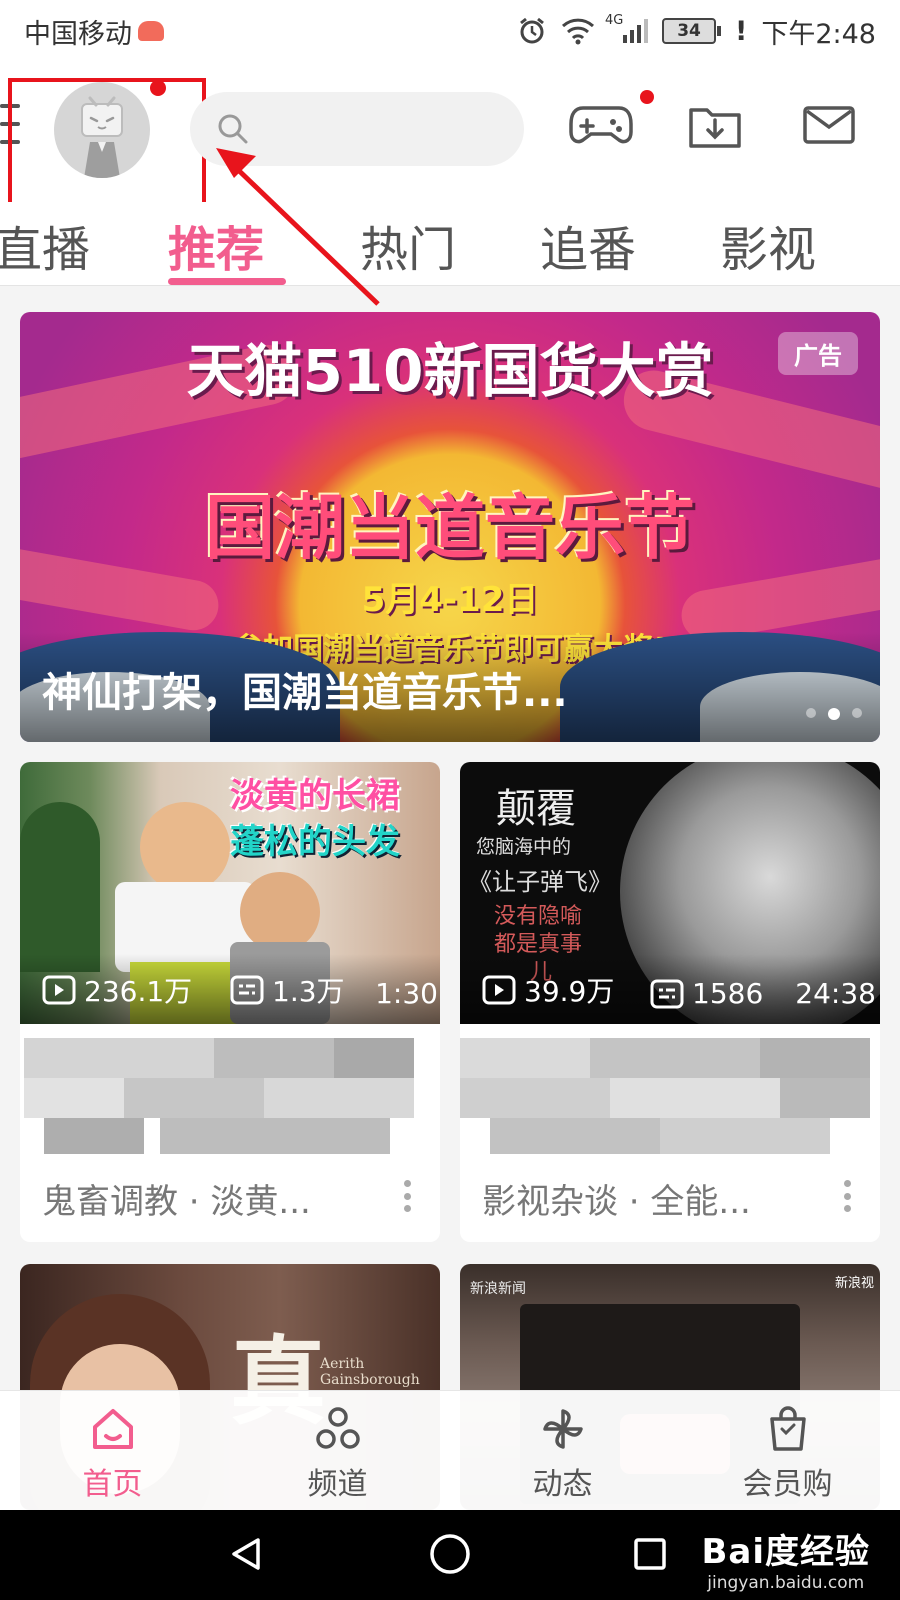 This screenshot has width=900, height=1600. What do you see at coordinates (647, 97) in the screenshot?
I see `game-notification-dot` at bounding box center [647, 97].